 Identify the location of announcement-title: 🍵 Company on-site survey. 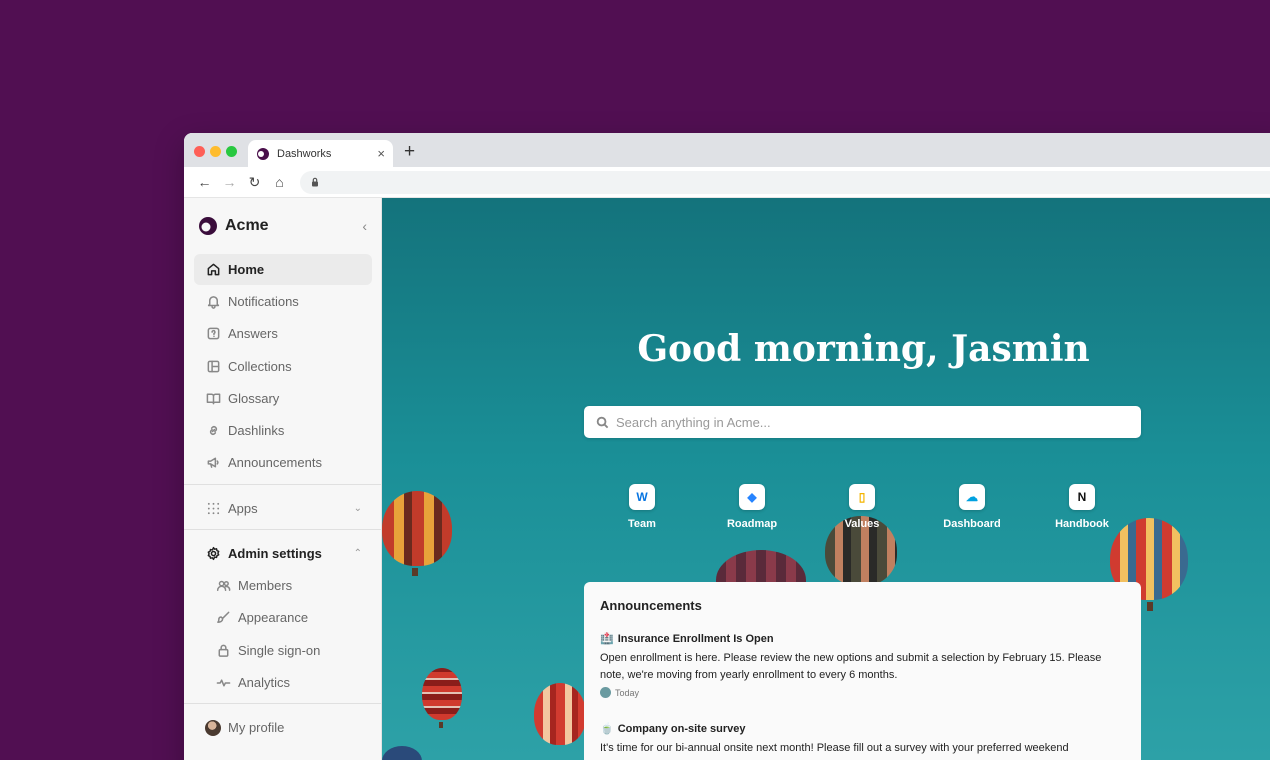
(862, 728).